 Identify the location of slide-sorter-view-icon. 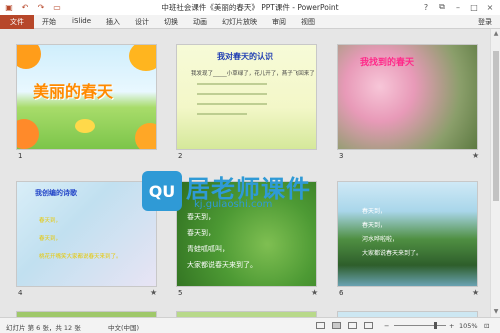
(336, 325).